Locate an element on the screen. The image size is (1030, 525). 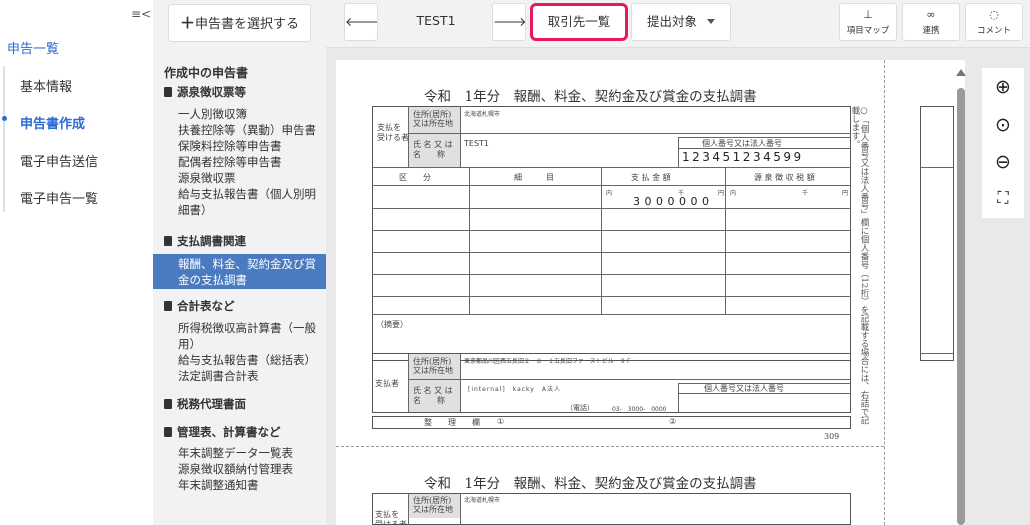
group-label: 支払調書関連 is located at coordinates (211, 241).